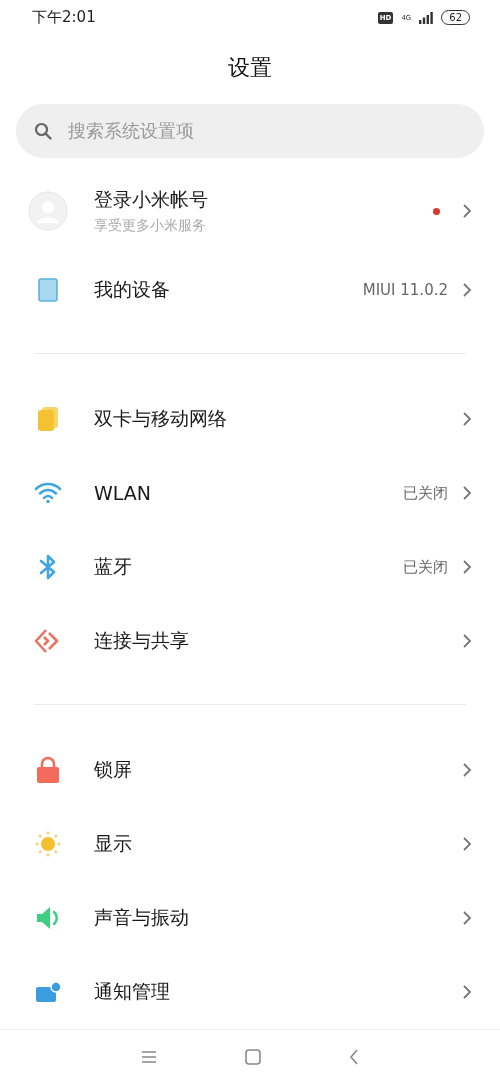 The height and width of the screenshot is (1084, 500). Describe the element at coordinates (405, 290) in the screenshot. I see `row-value: MIUI 11.0.2` at that location.